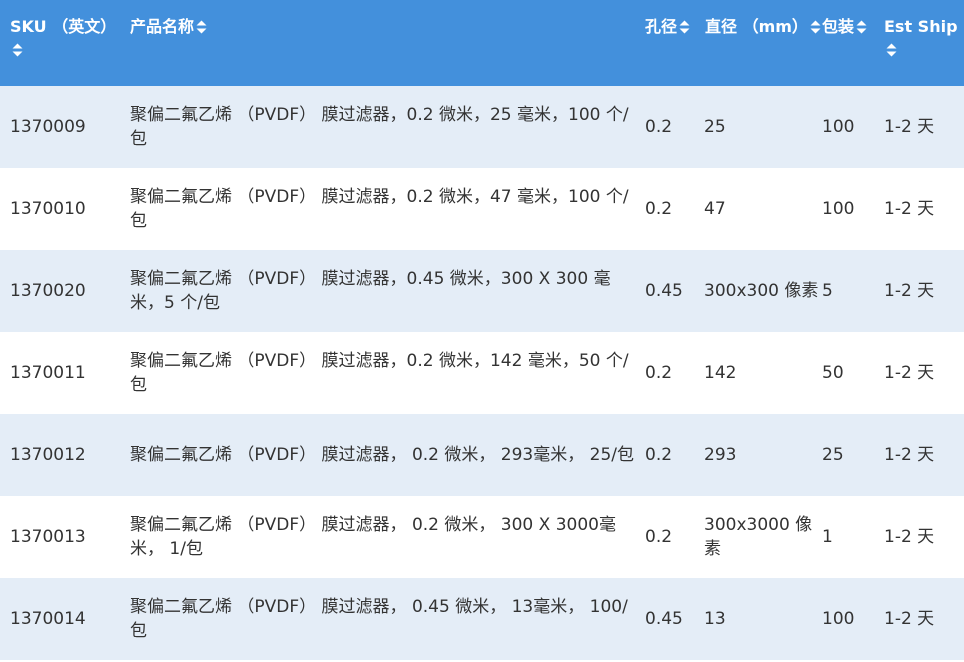 The width and height of the screenshot is (964, 662). I want to click on diameter-cell: 13, so click(715, 619).